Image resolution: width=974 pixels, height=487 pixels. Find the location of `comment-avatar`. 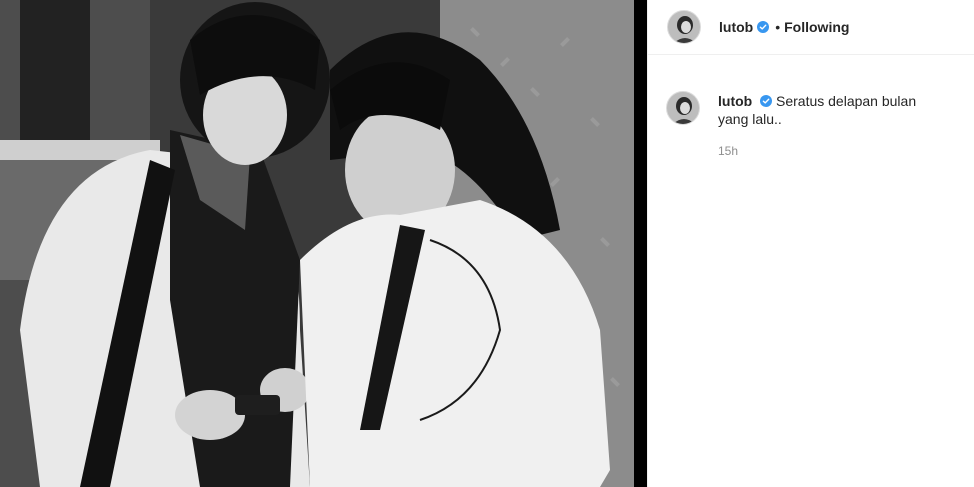

comment-avatar is located at coordinates (683, 108).